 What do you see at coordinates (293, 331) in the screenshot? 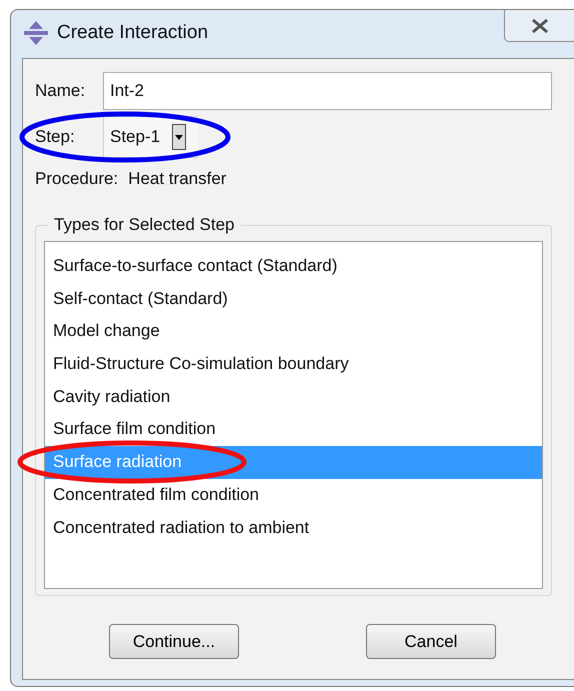
I see `list-item: Model change` at bounding box center [293, 331].